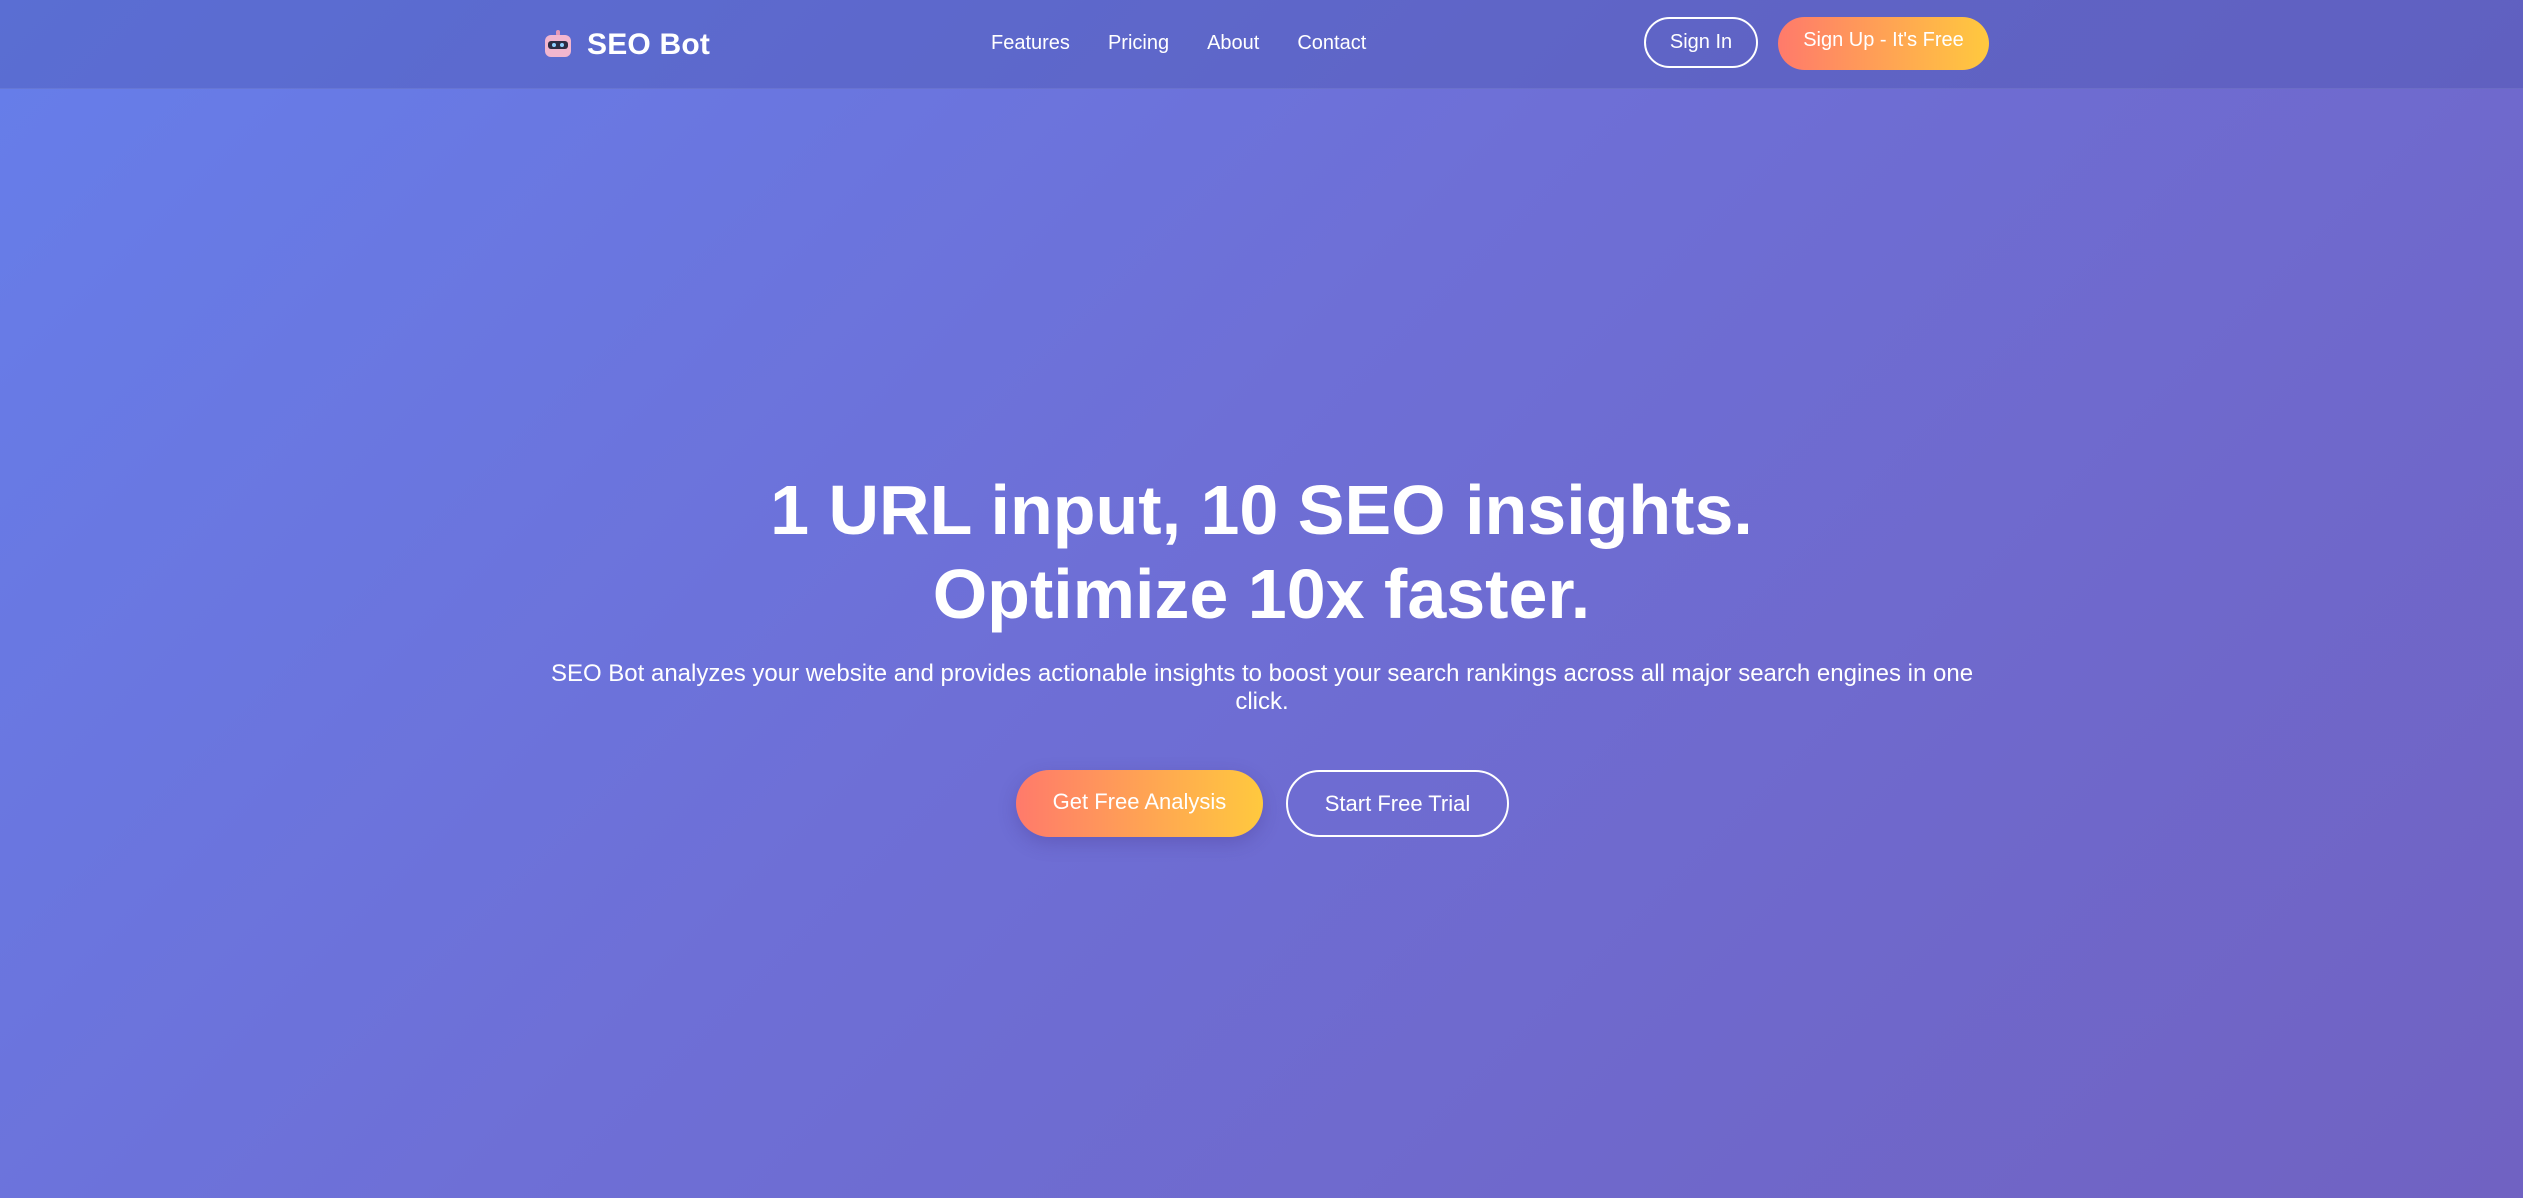 The height and width of the screenshot is (1198, 2523). Describe the element at coordinates (1030, 43) in the screenshot. I see `nav-link-features: Features` at that location.